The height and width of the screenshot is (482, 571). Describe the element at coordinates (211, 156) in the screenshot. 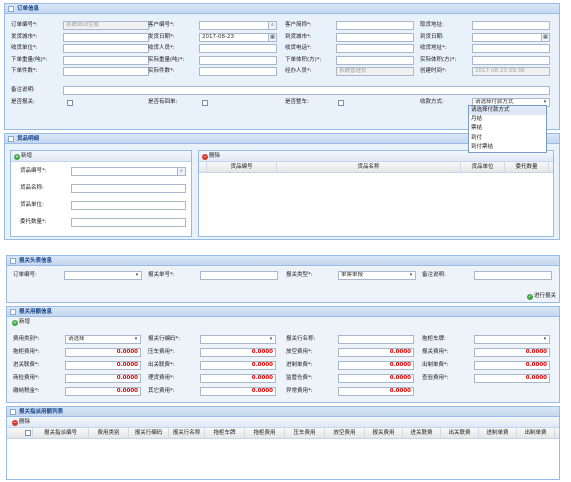

I see `goods-delete-button: − 删除` at that location.